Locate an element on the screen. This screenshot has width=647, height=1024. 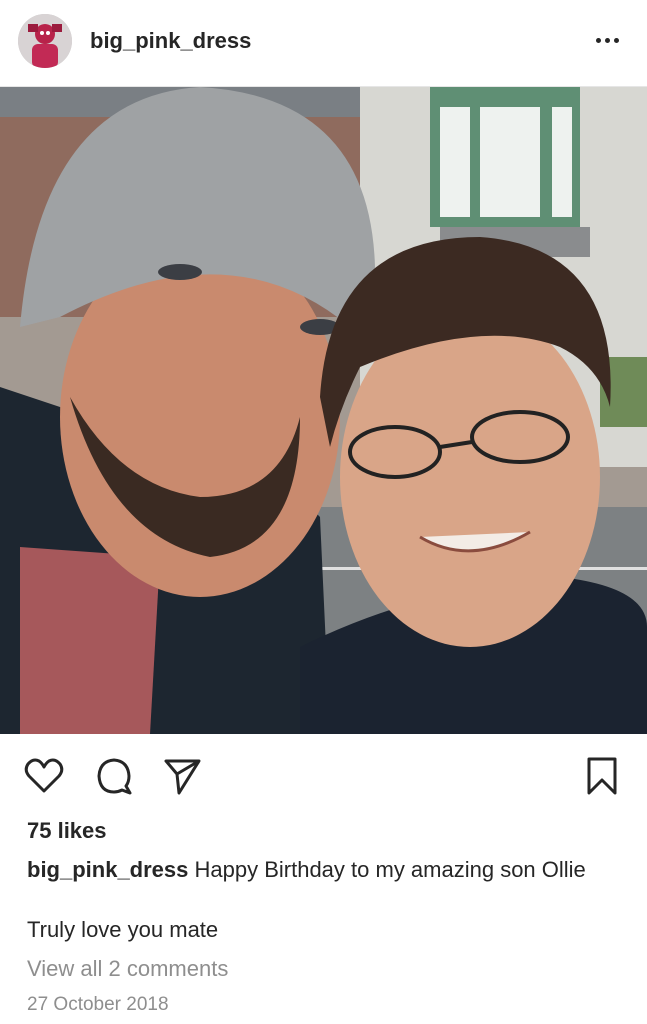
avatar-icon is located at coordinates (45, 41).